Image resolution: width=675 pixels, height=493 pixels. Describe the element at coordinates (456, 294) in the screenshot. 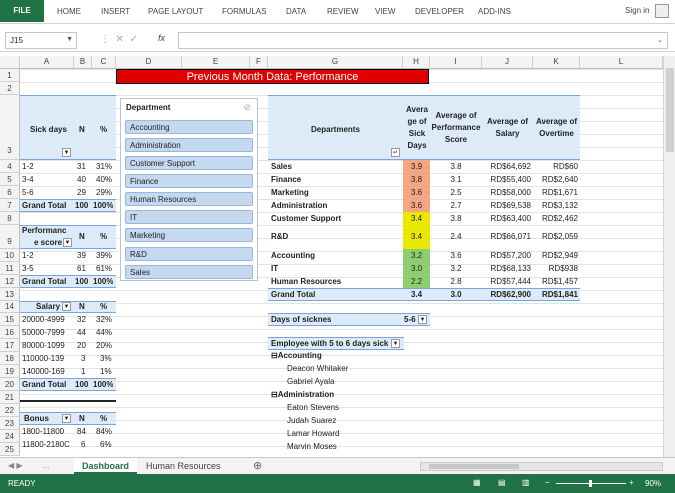

I see `grand-total-perf: 3.0` at that location.